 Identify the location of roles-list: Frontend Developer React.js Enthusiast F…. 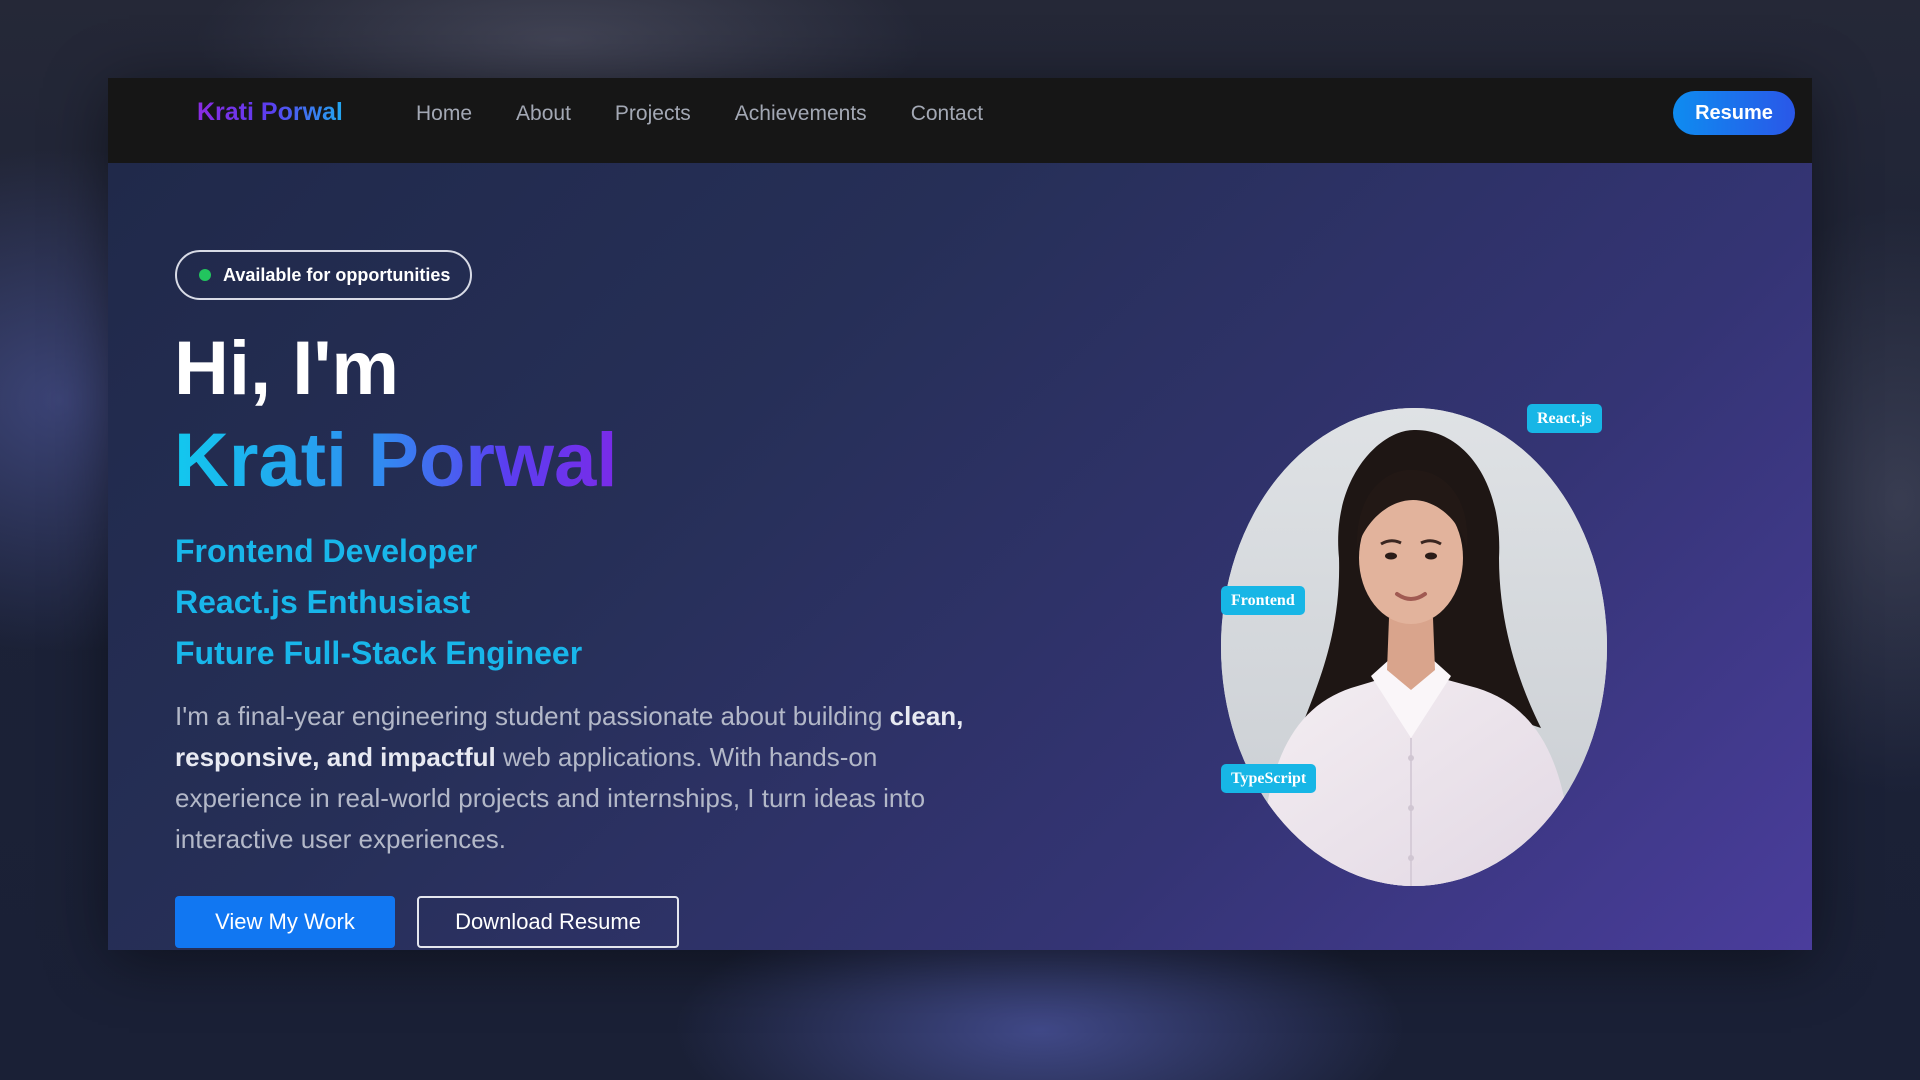
(378, 609).